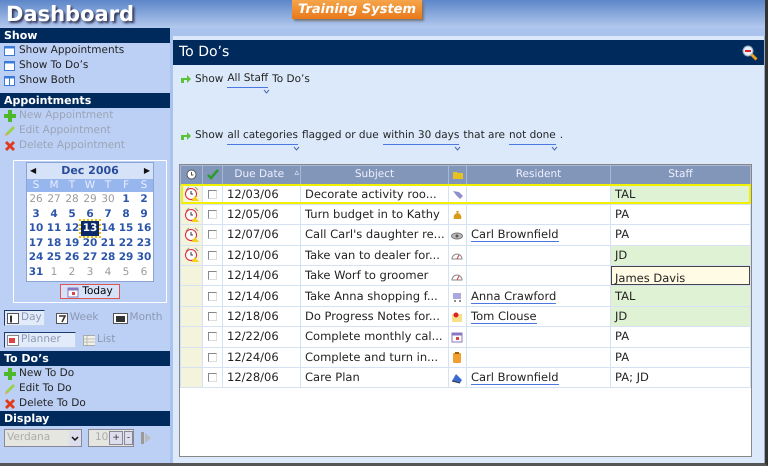  What do you see at coordinates (72, 257) in the screenshot?
I see `calendar-day: 26` at bounding box center [72, 257].